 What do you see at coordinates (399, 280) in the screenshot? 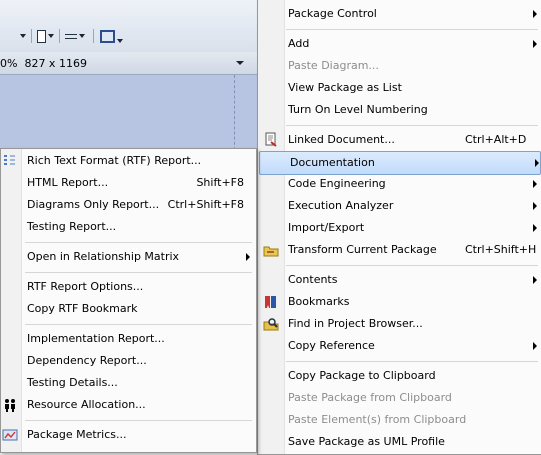
I see `menu-item-contents: Contents` at bounding box center [399, 280].